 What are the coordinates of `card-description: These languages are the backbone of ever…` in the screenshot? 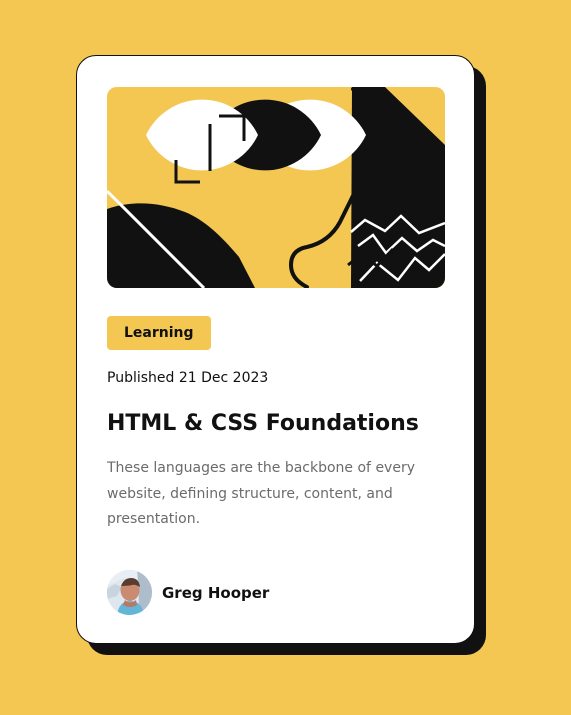 It's located at (261, 493).